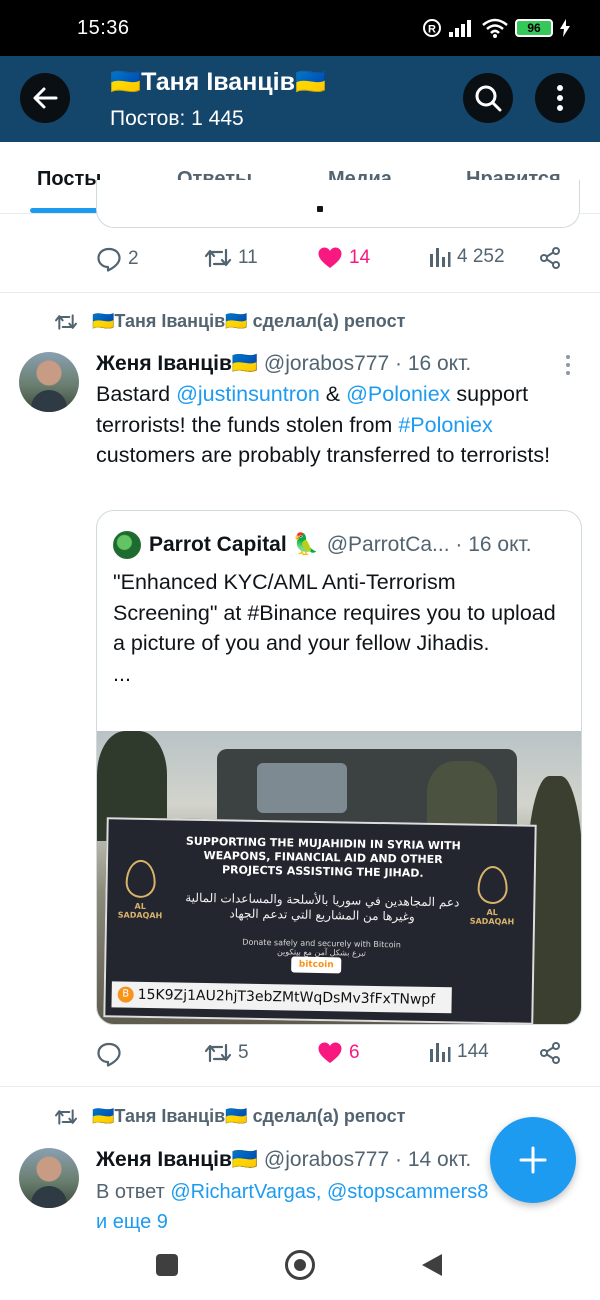 The image size is (600, 1300). I want to click on system-nav-bar, so click(300, 1268).